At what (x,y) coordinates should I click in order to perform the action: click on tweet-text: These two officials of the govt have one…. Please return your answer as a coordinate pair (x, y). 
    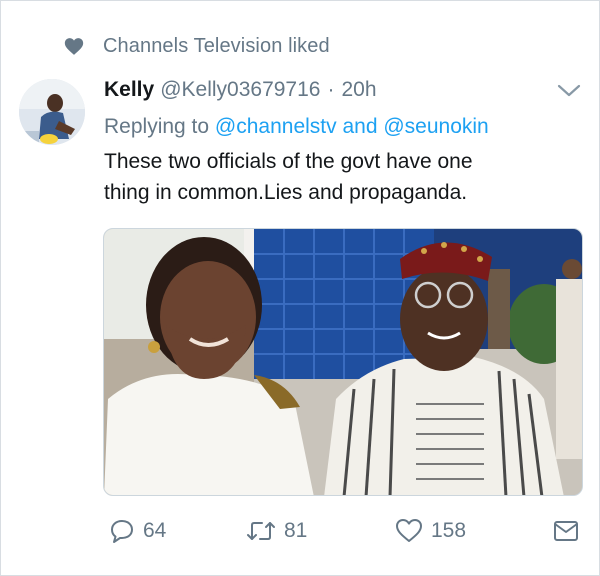
    Looking at the image, I should click on (339, 177).